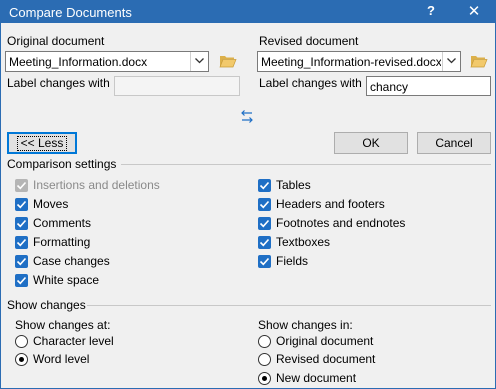  Describe the element at coordinates (105, 262) in the screenshot. I see `checkbox-case-changes: Case changes` at that location.